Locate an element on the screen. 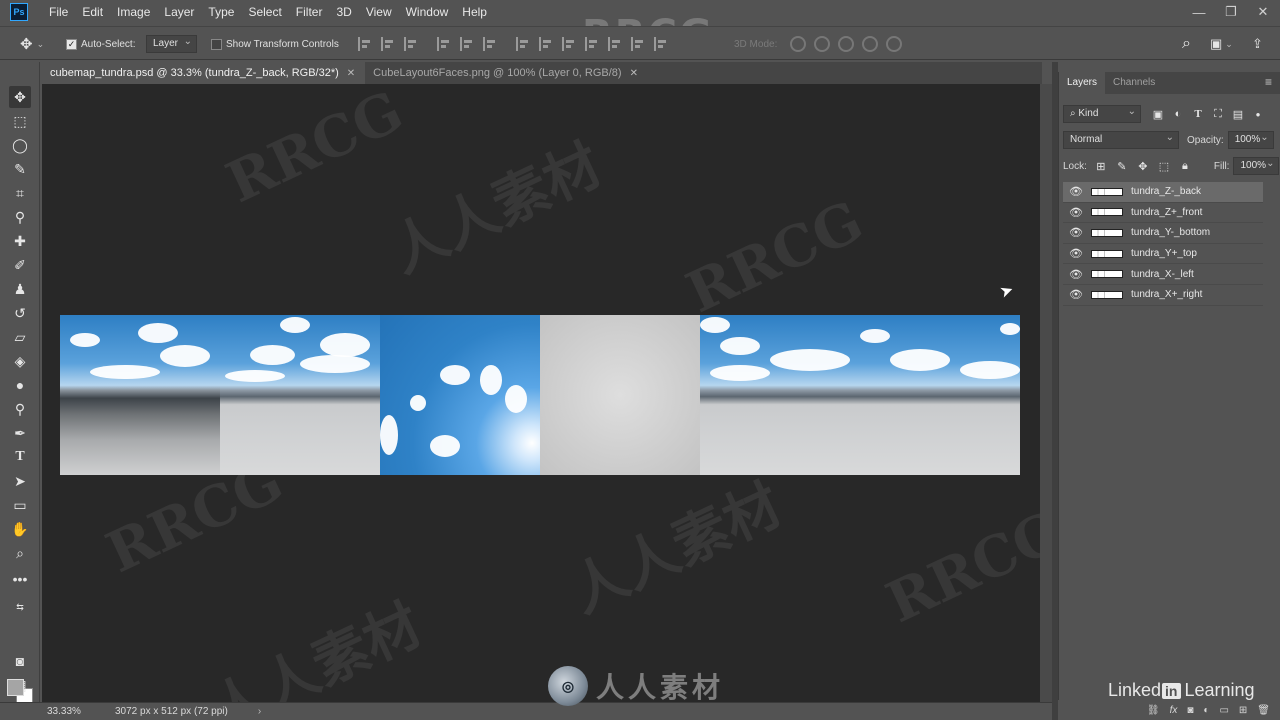 This screenshot has height=720, width=1280. 3d-rotate-icon is located at coordinates (798, 44).